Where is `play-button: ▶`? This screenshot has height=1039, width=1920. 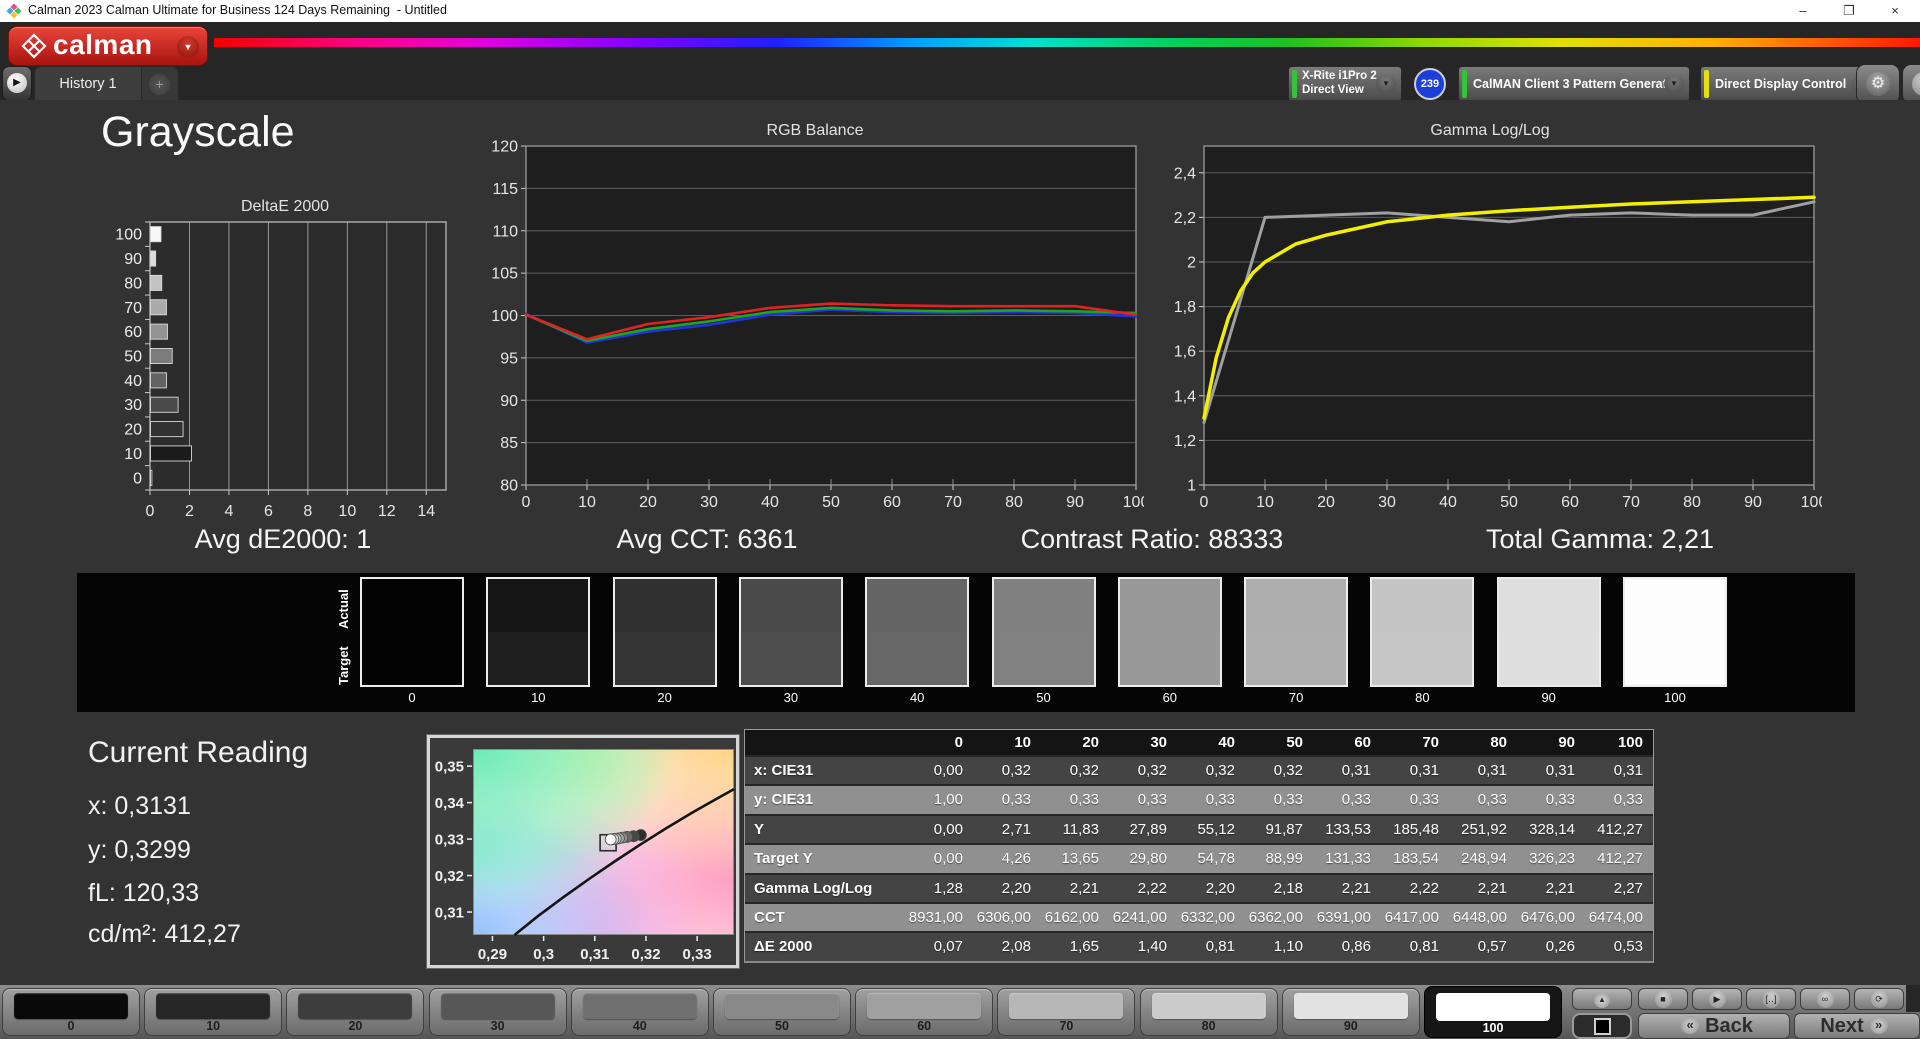
play-button: ▶ is located at coordinates (1717, 999).